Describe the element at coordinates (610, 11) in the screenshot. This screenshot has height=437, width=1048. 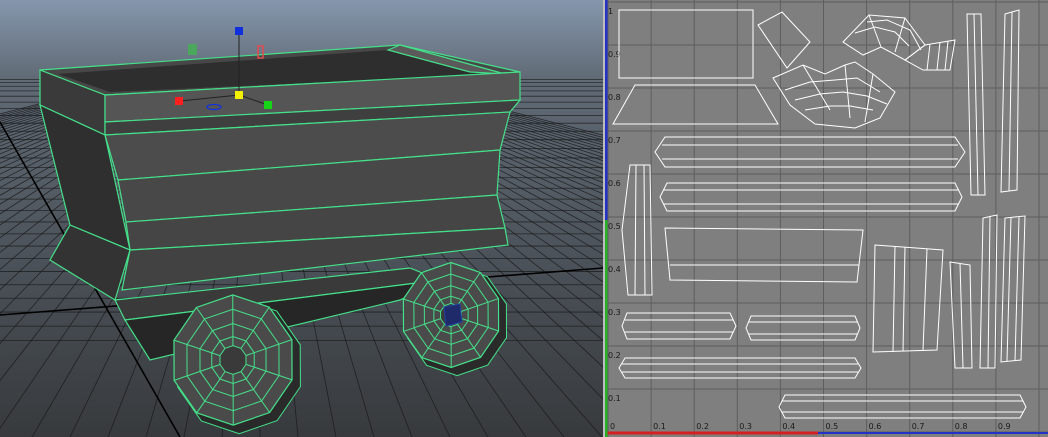
I see `uv-v-tick: 1` at that location.